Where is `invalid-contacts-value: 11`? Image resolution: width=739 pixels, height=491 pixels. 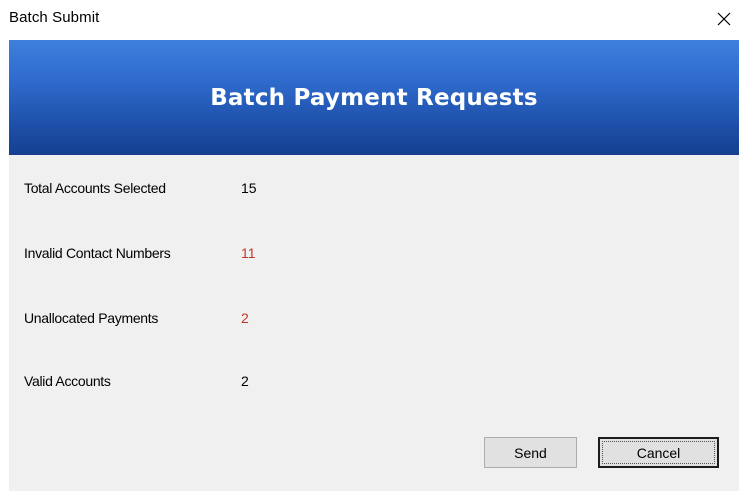 invalid-contacts-value: 11 is located at coordinates (248, 253).